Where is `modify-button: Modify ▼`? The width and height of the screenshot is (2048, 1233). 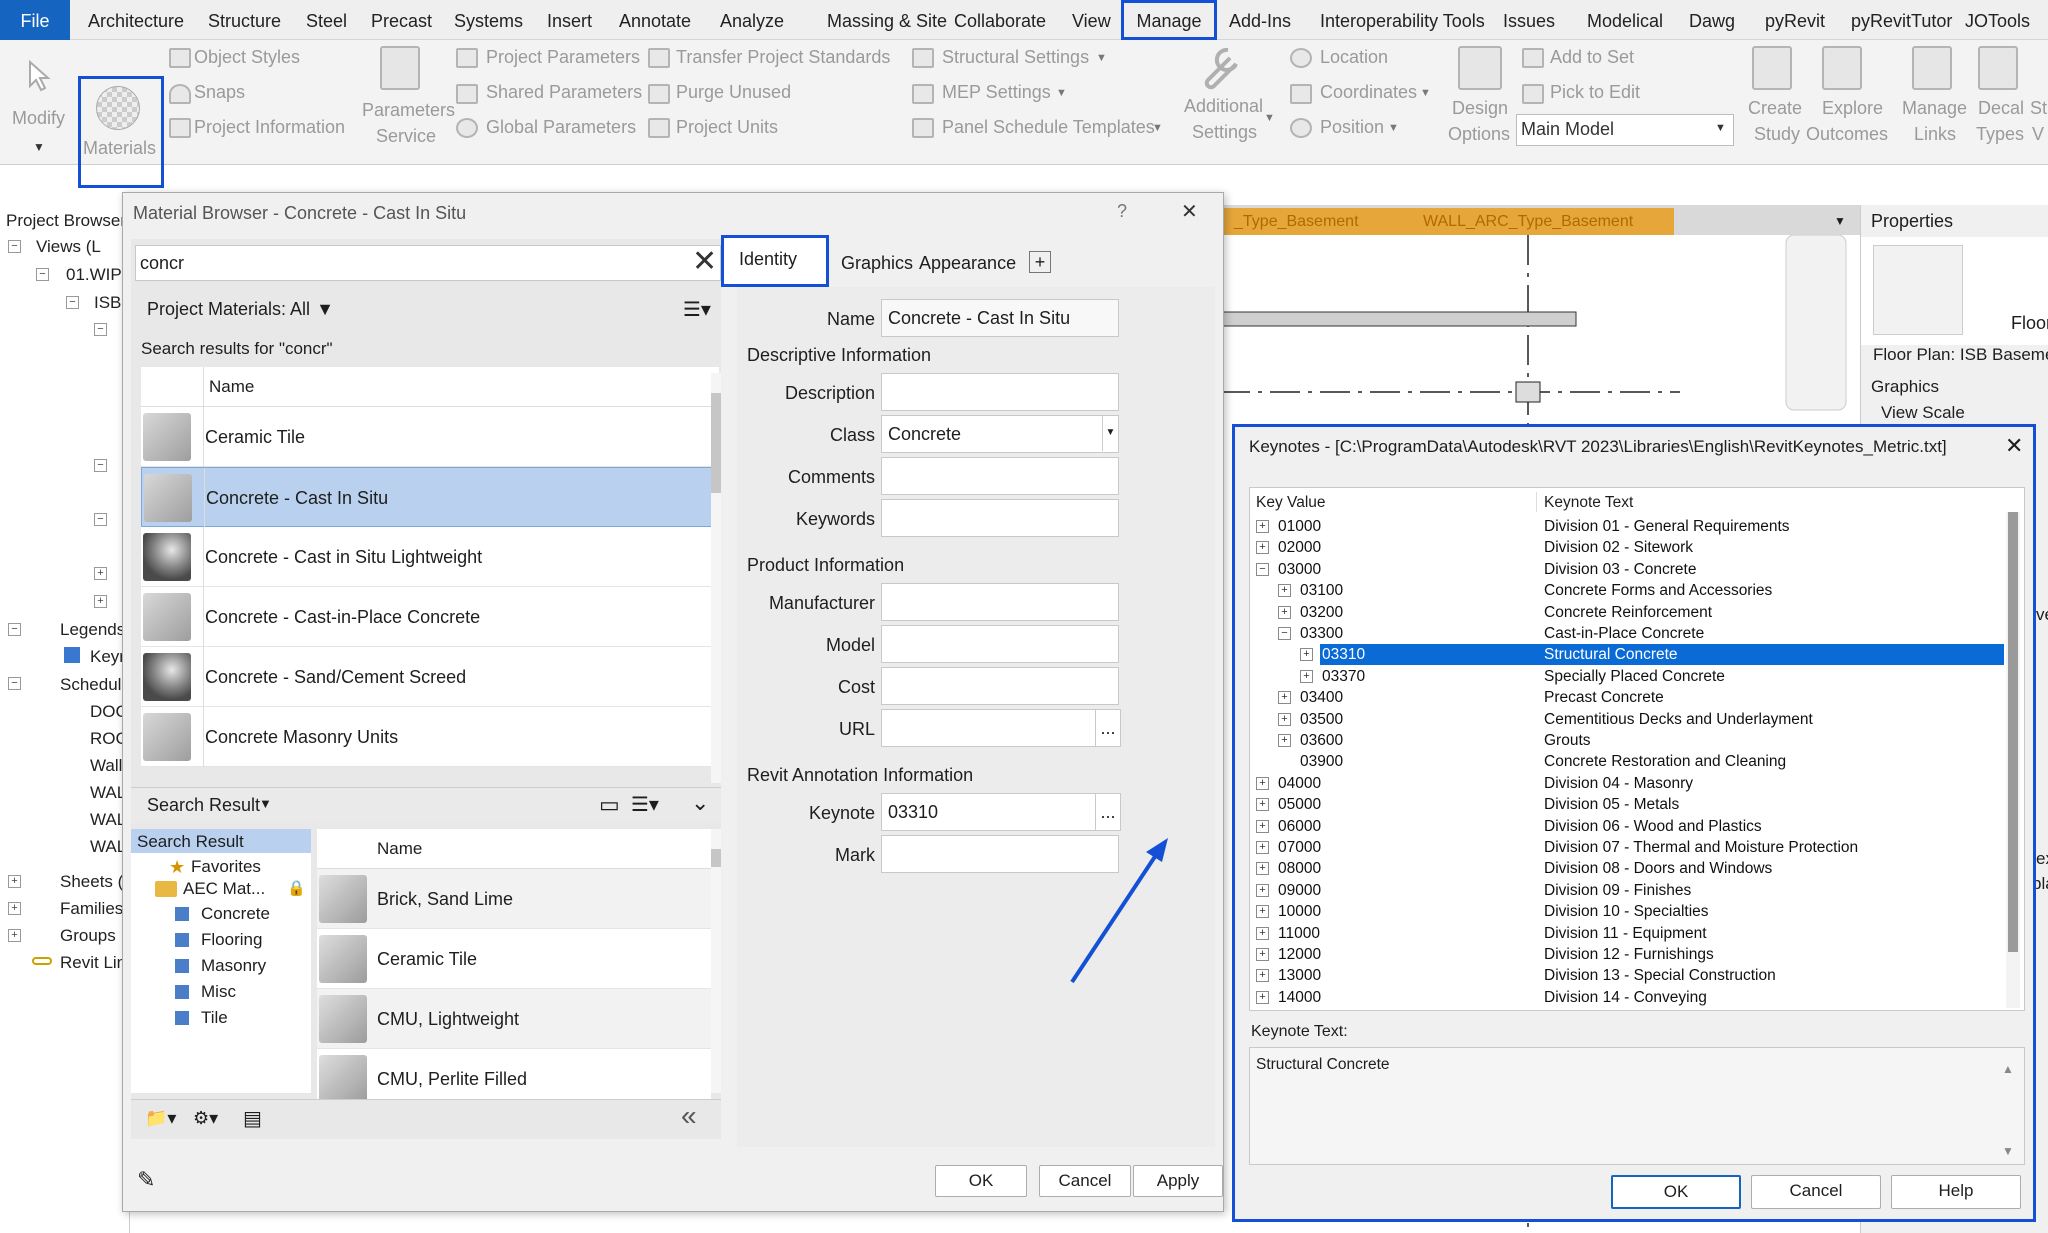 modify-button: Modify ▼ is located at coordinates (39, 105).